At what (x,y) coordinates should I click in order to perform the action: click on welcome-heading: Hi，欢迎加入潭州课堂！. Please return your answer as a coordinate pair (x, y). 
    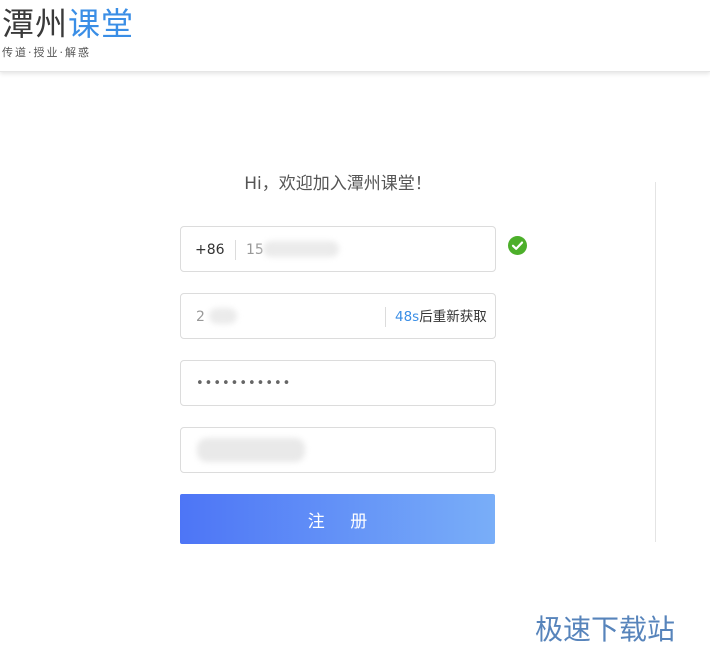
    Looking at the image, I should click on (338, 184).